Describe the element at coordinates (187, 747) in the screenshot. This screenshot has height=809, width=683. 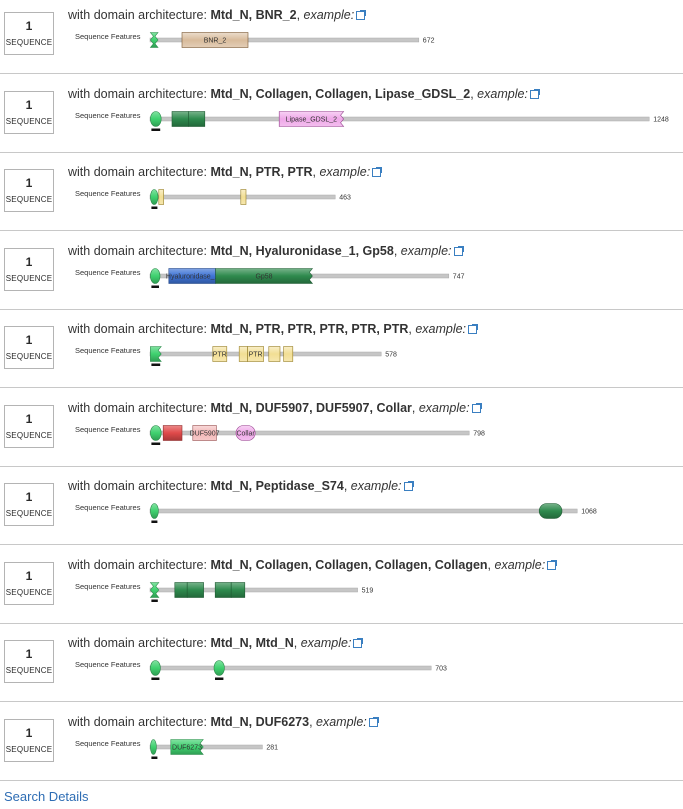
I see `domain-label: DUF6273` at that location.